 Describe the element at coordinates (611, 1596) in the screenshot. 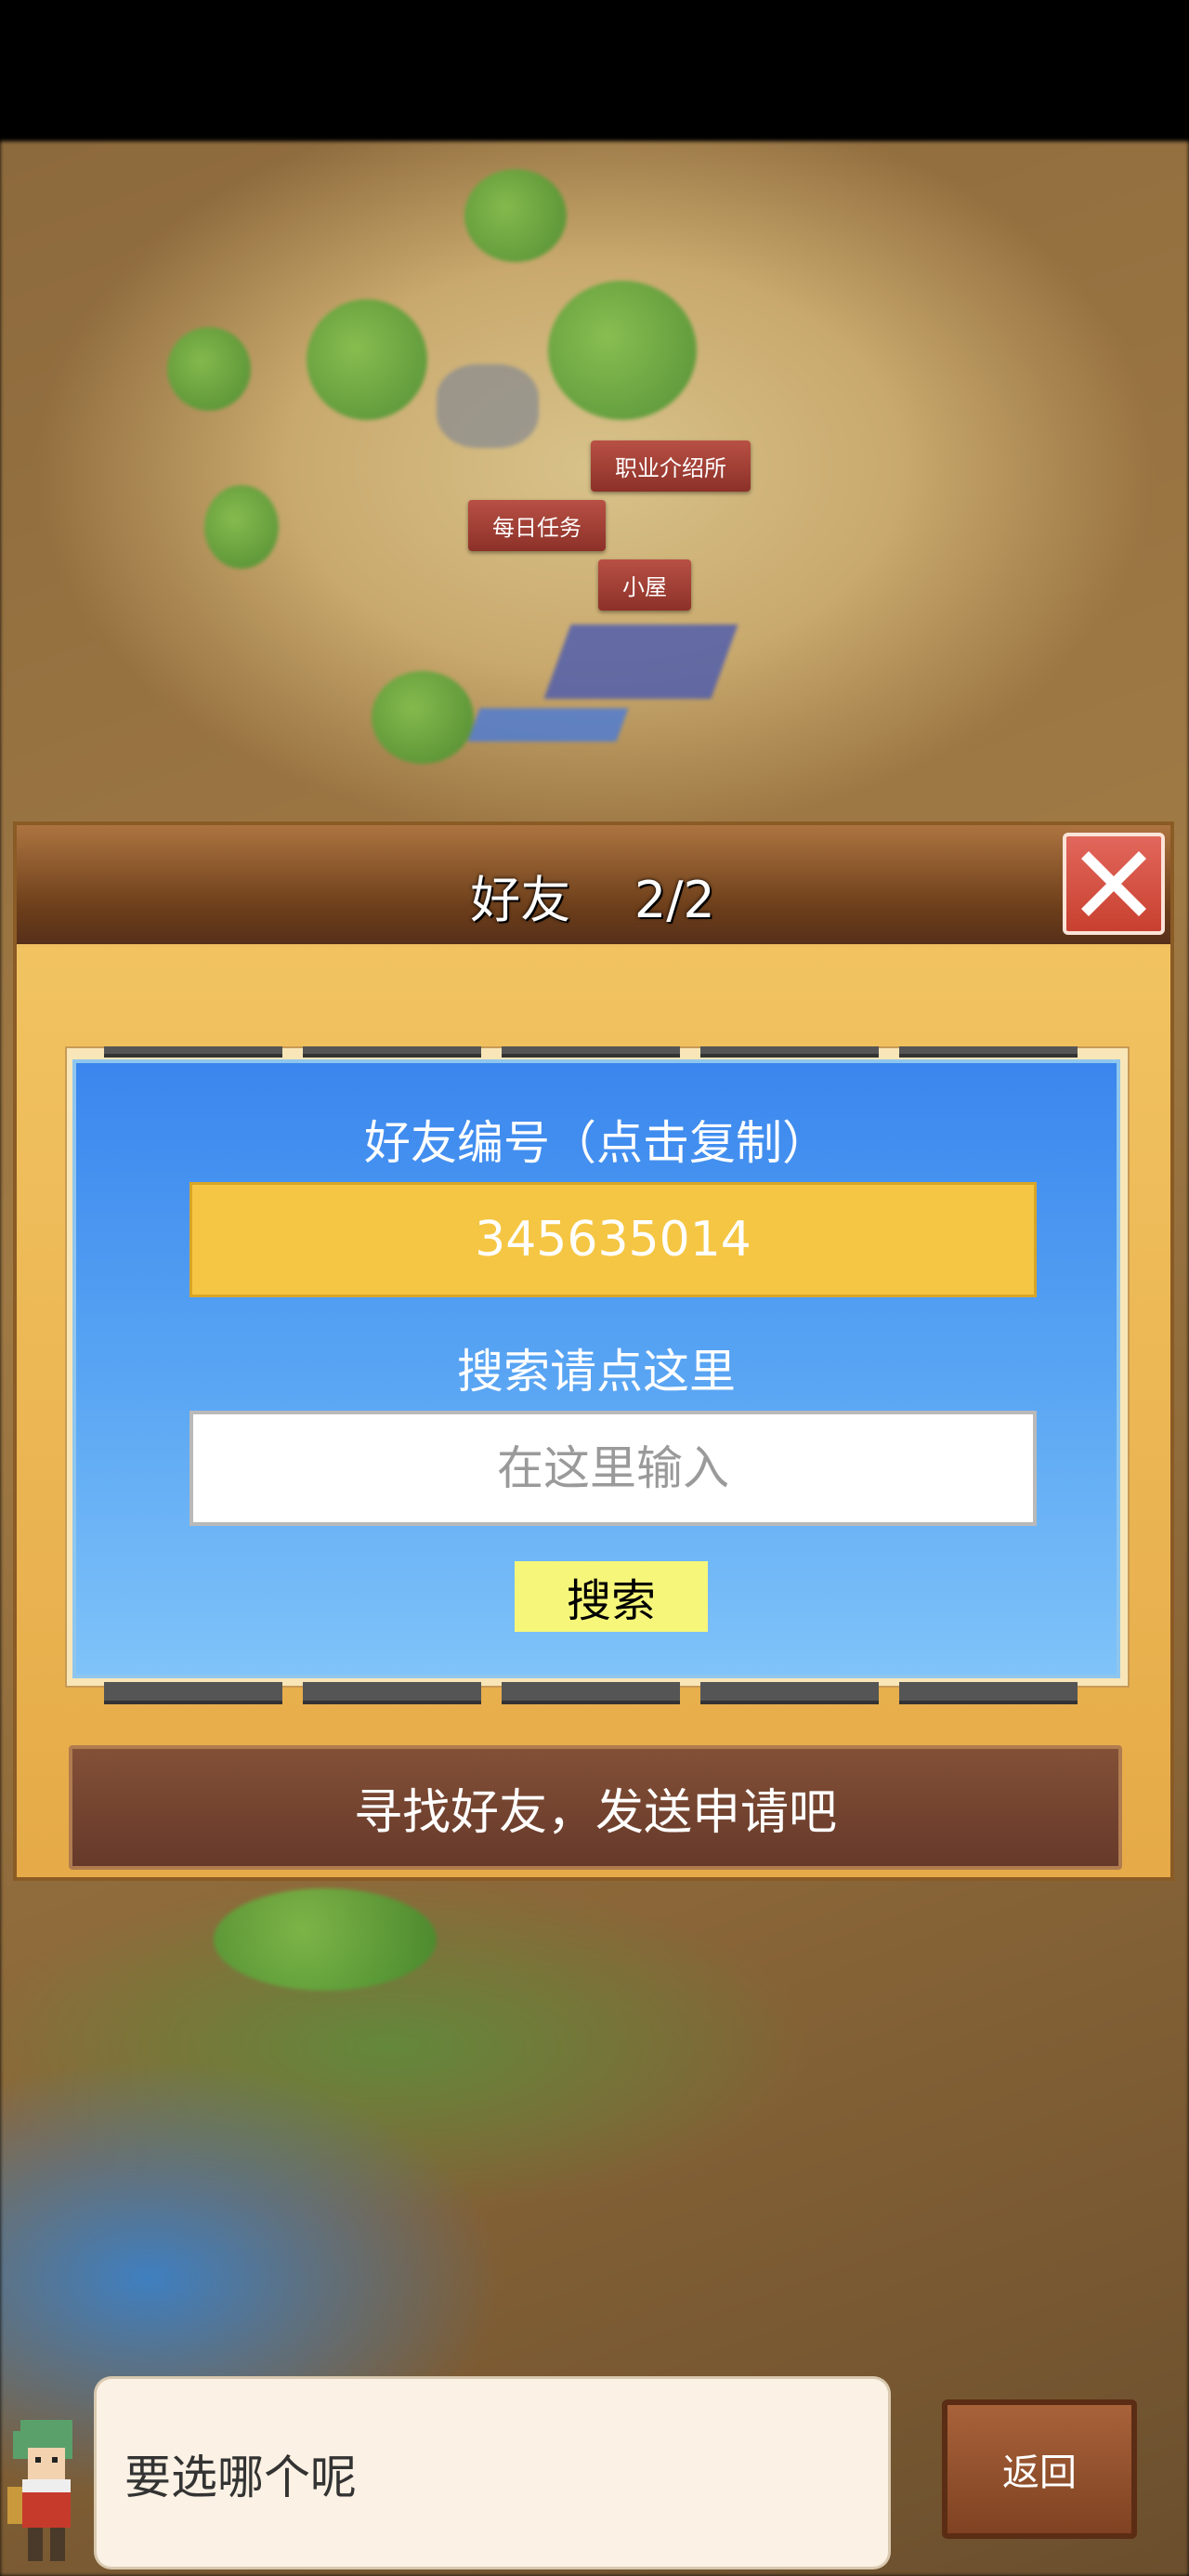

I see `search-button: 搜索` at that location.